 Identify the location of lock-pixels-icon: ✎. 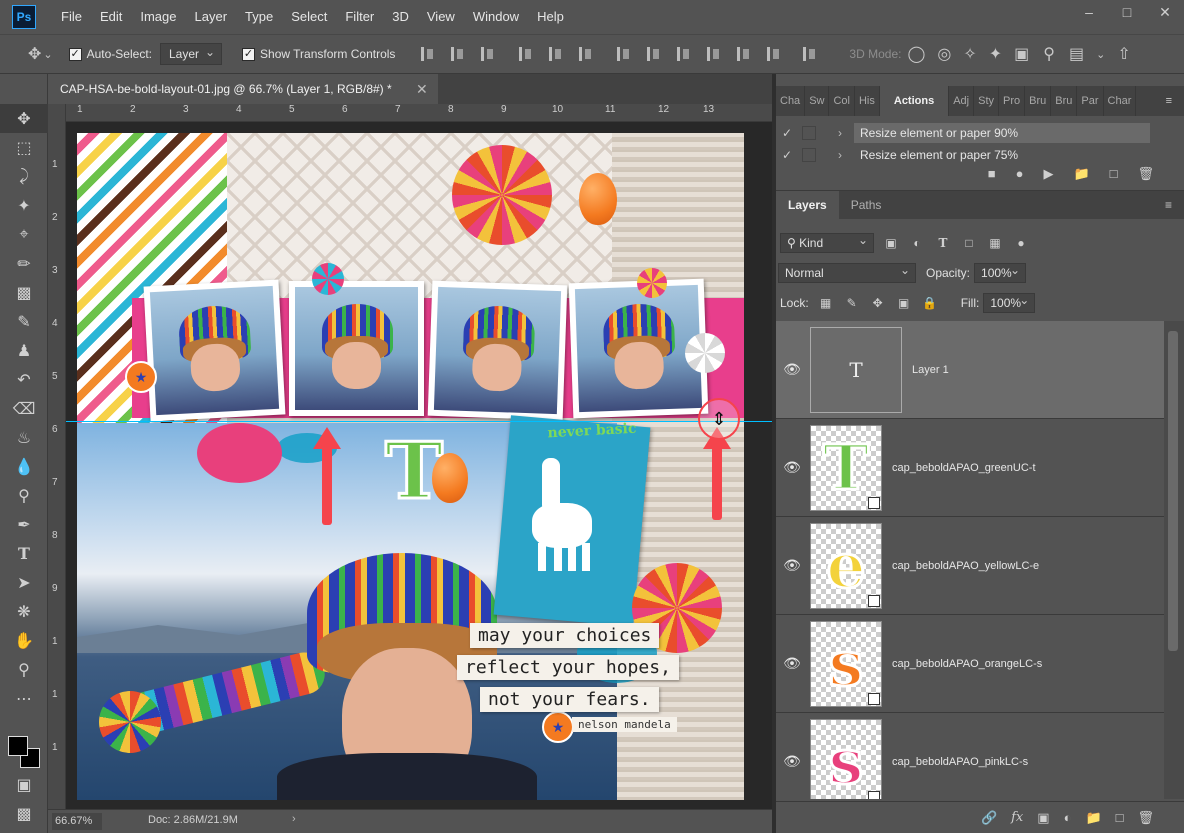
(852, 303).